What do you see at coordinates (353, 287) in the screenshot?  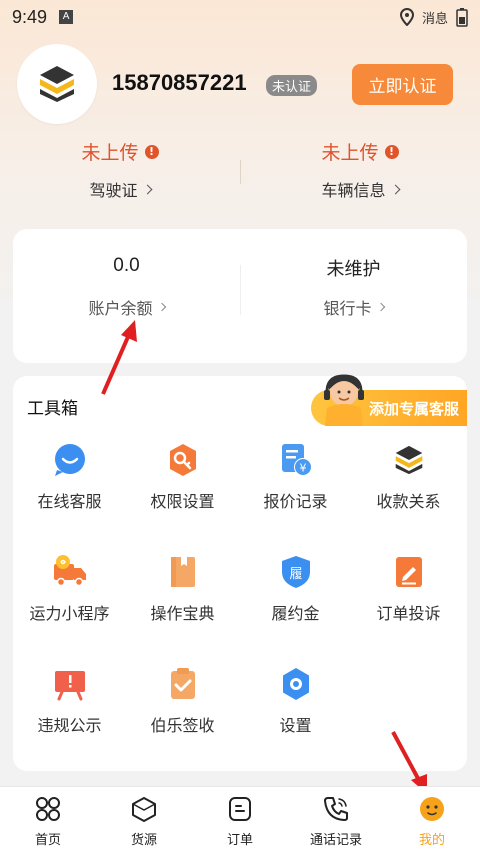 I see `bank-card-item: 未维护 银行卡` at bounding box center [353, 287].